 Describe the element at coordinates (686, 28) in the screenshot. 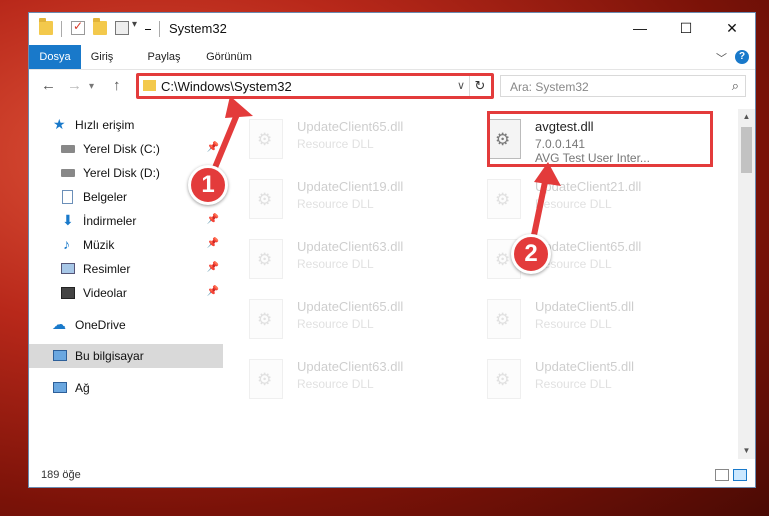

I see `maximize-button: ☐` at that location.